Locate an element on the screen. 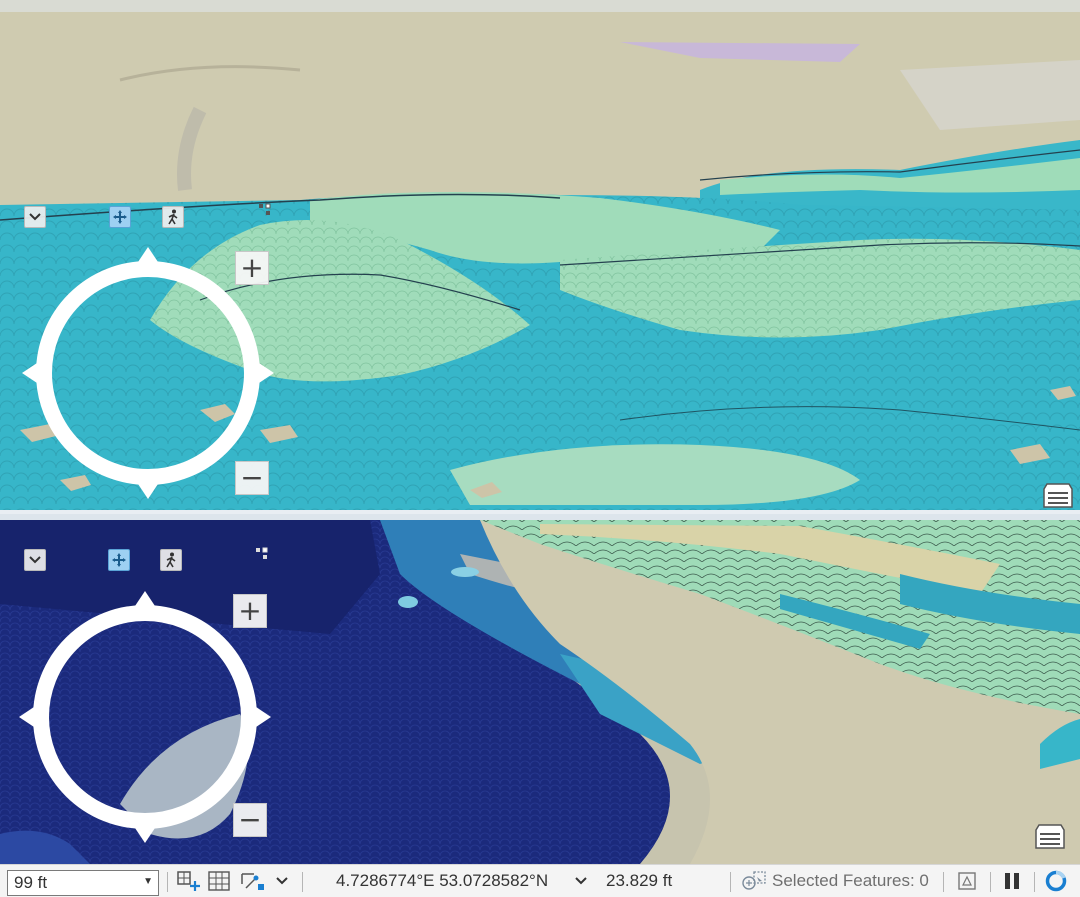 The image size is (1080, 897). selection-icon is located at coordinates (754, 880).